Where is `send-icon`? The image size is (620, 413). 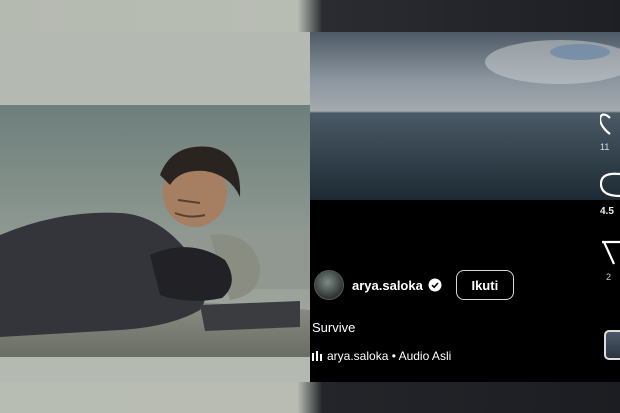
send-icon is located at coordinates (611, 253).